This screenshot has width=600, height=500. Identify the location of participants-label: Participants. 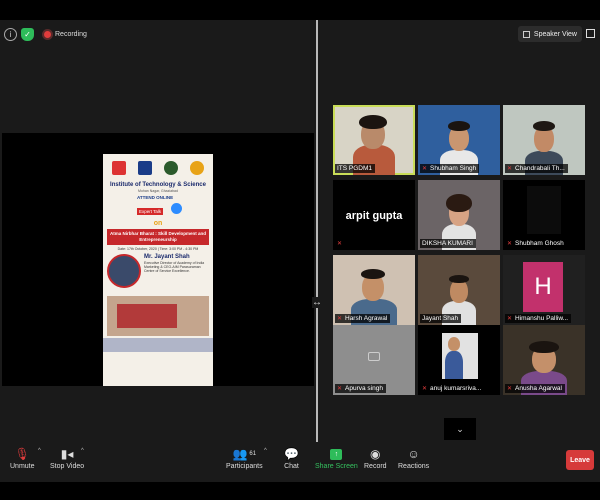
(244, 466).